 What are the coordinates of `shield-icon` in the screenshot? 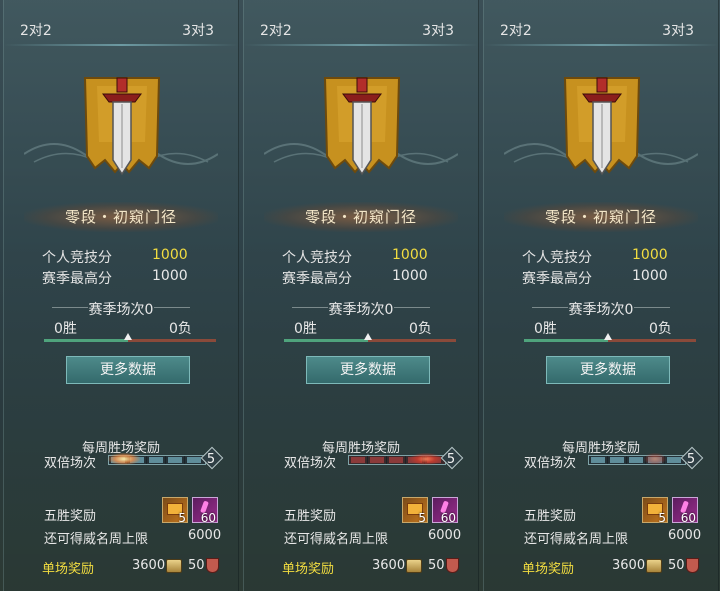 It's located at (212, 565).